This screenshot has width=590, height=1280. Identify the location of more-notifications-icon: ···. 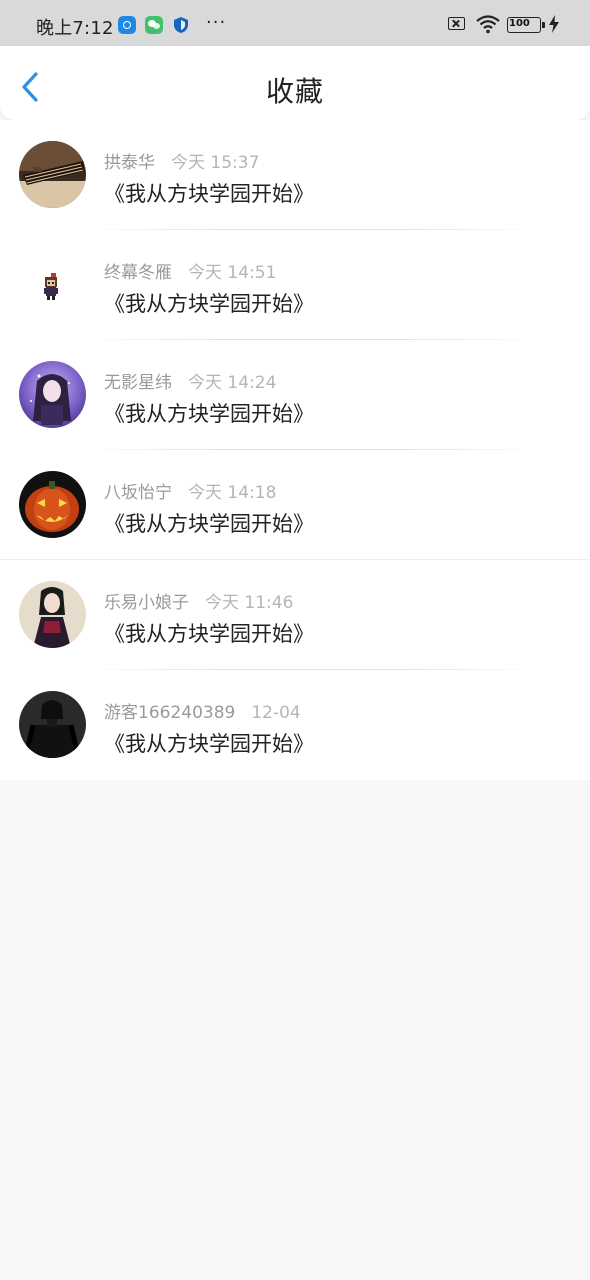
(216, 22).